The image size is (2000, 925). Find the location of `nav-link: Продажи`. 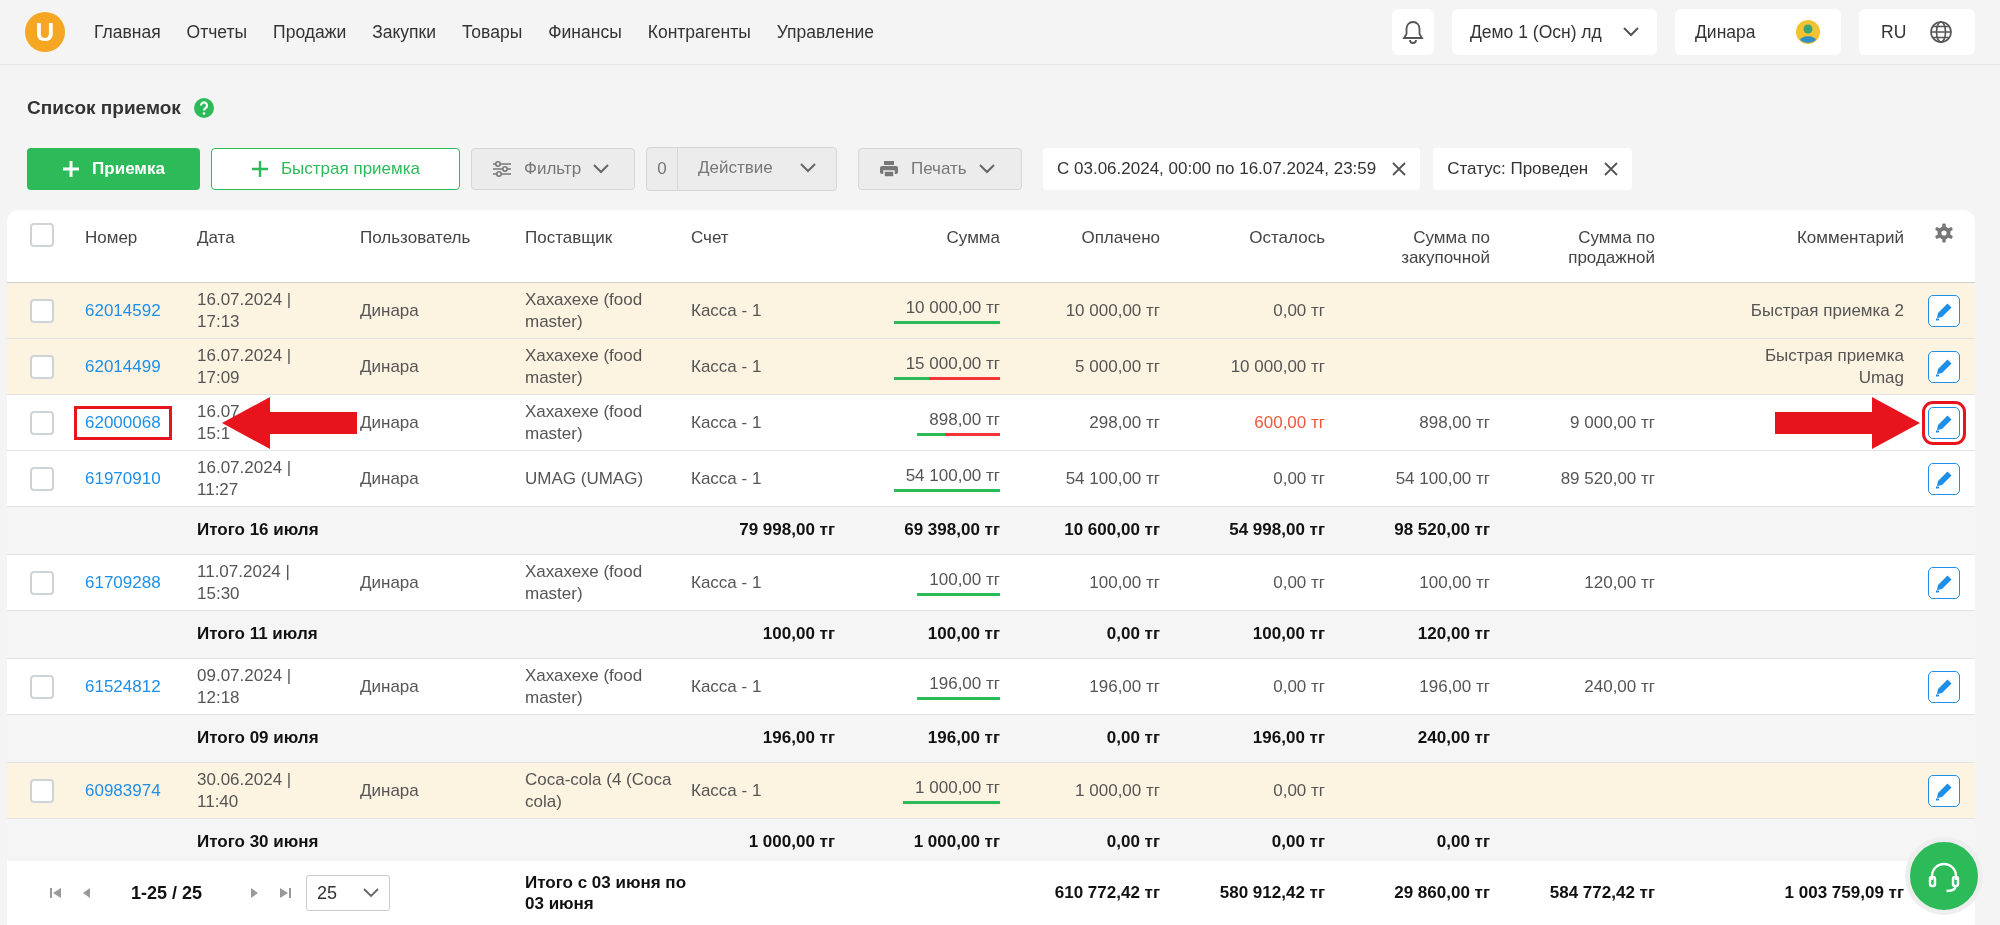

nav-link: Продажи is located at coordinates (310, 32).